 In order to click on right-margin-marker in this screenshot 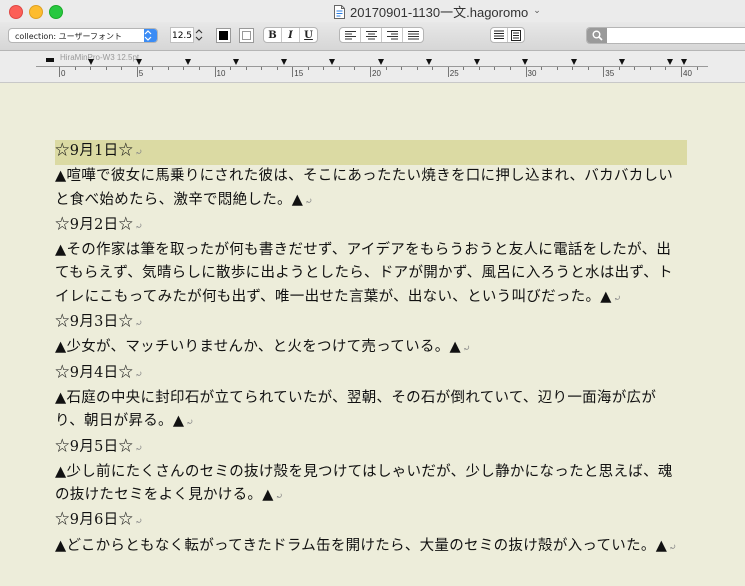, I will do `click(684, 62)`.